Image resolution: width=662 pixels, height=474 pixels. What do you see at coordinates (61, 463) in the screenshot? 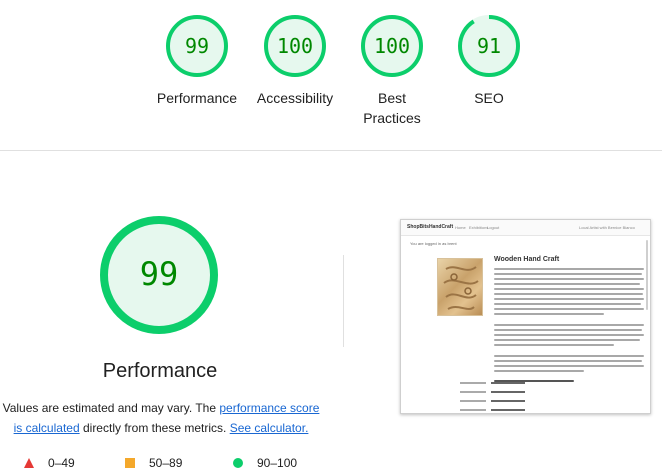
I see `legend-fail-range: 0–49` at bounding box center [61, 463].